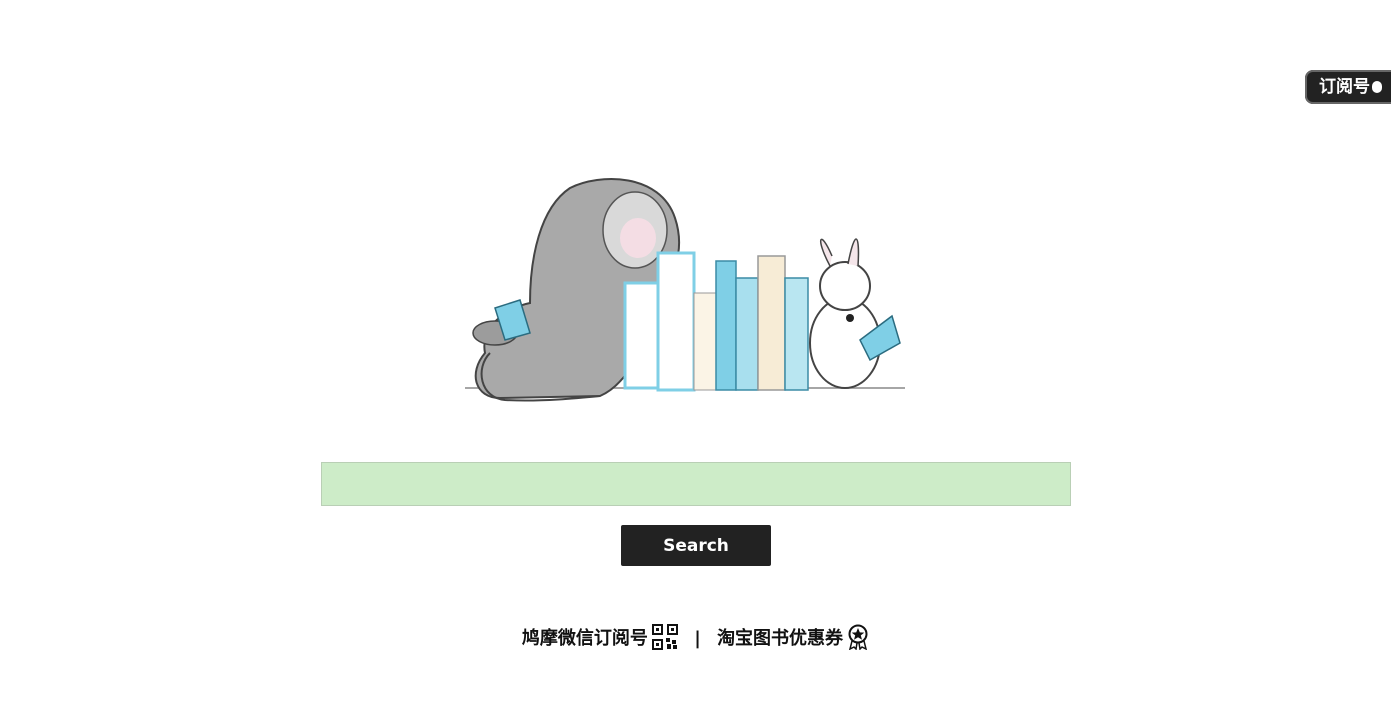  What do you see at coordinates (858, 637) in the screenshot?
I see `badge-icon` at bounding box center [858, 637].